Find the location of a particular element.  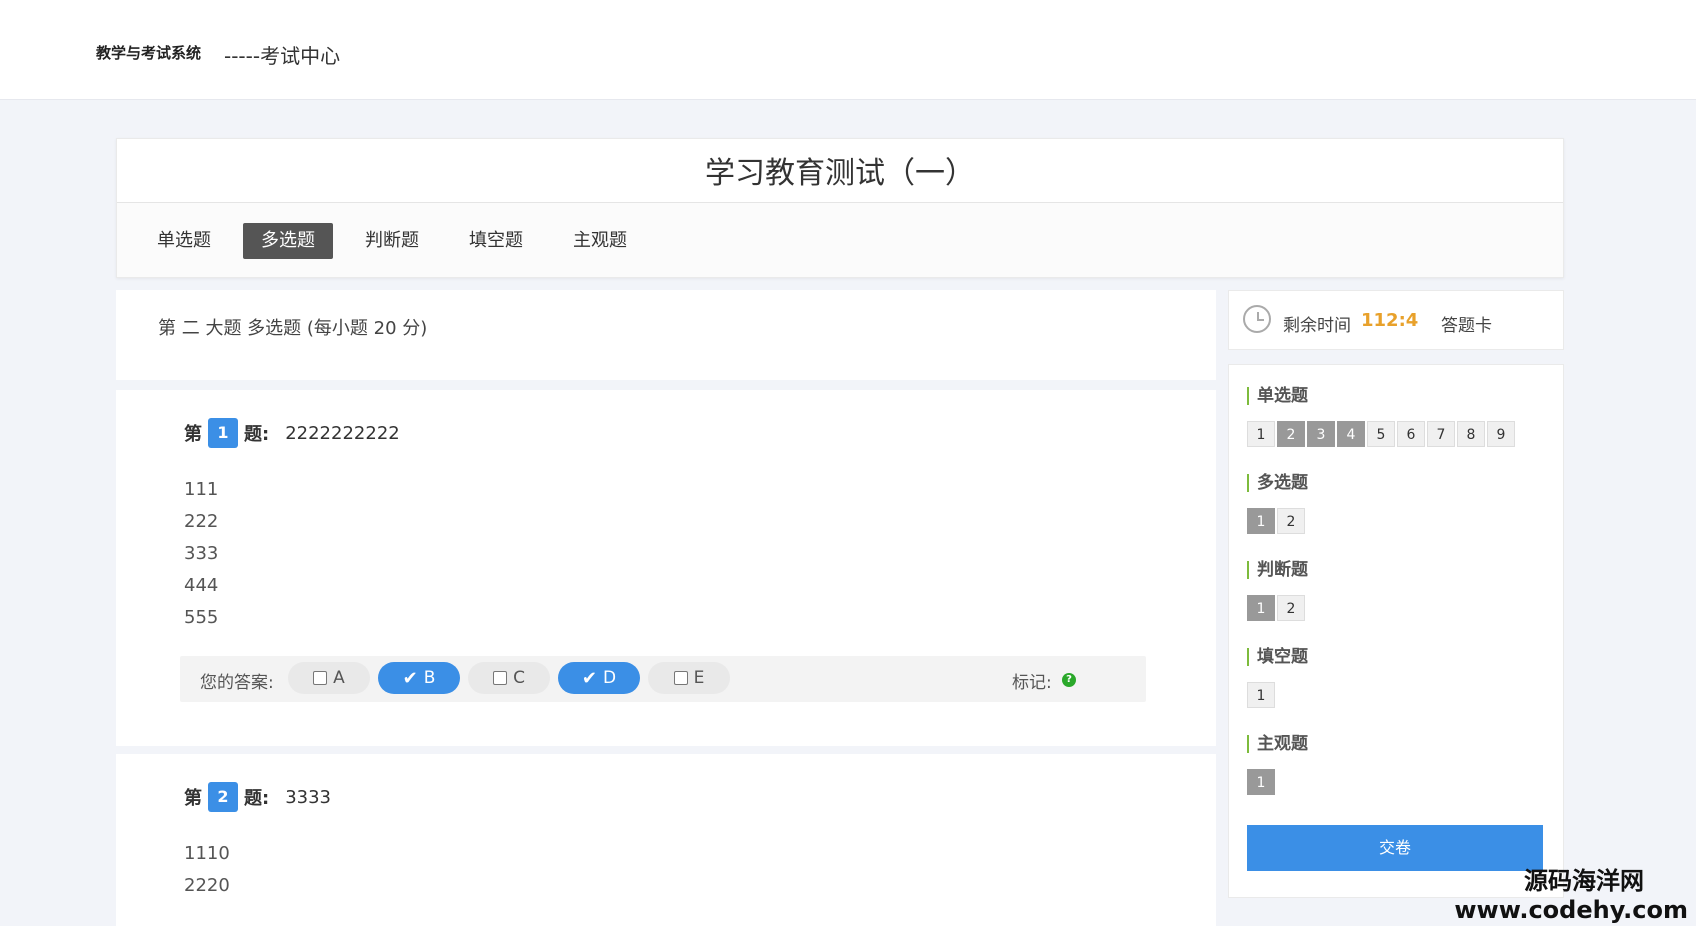

tab-subjective: 主观题 is located at coordinates (600, 241).